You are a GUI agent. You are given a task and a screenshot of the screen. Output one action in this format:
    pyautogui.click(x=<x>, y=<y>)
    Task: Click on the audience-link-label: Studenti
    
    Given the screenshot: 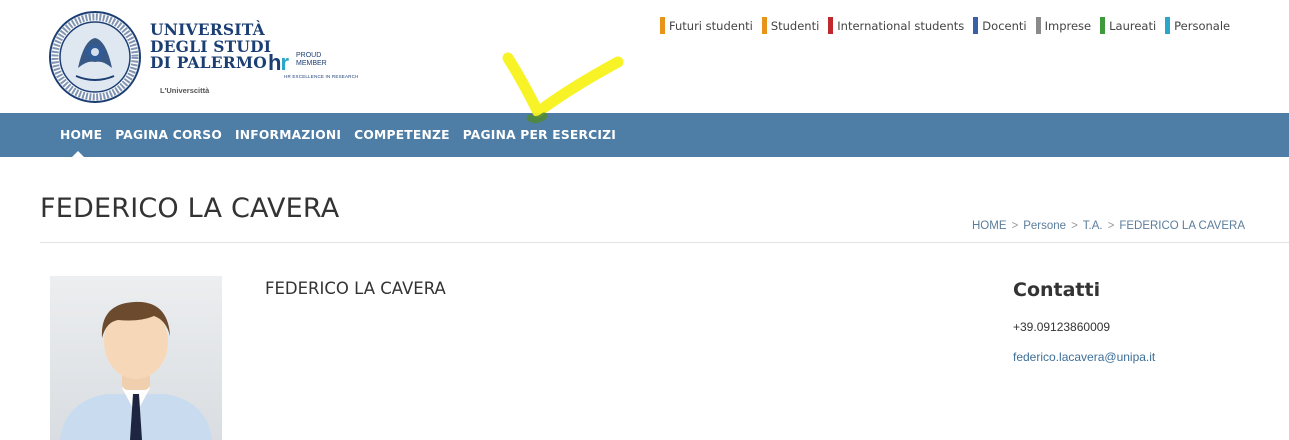 What is the action you would take?
    pyautogui.click(x=795, y=25)
    